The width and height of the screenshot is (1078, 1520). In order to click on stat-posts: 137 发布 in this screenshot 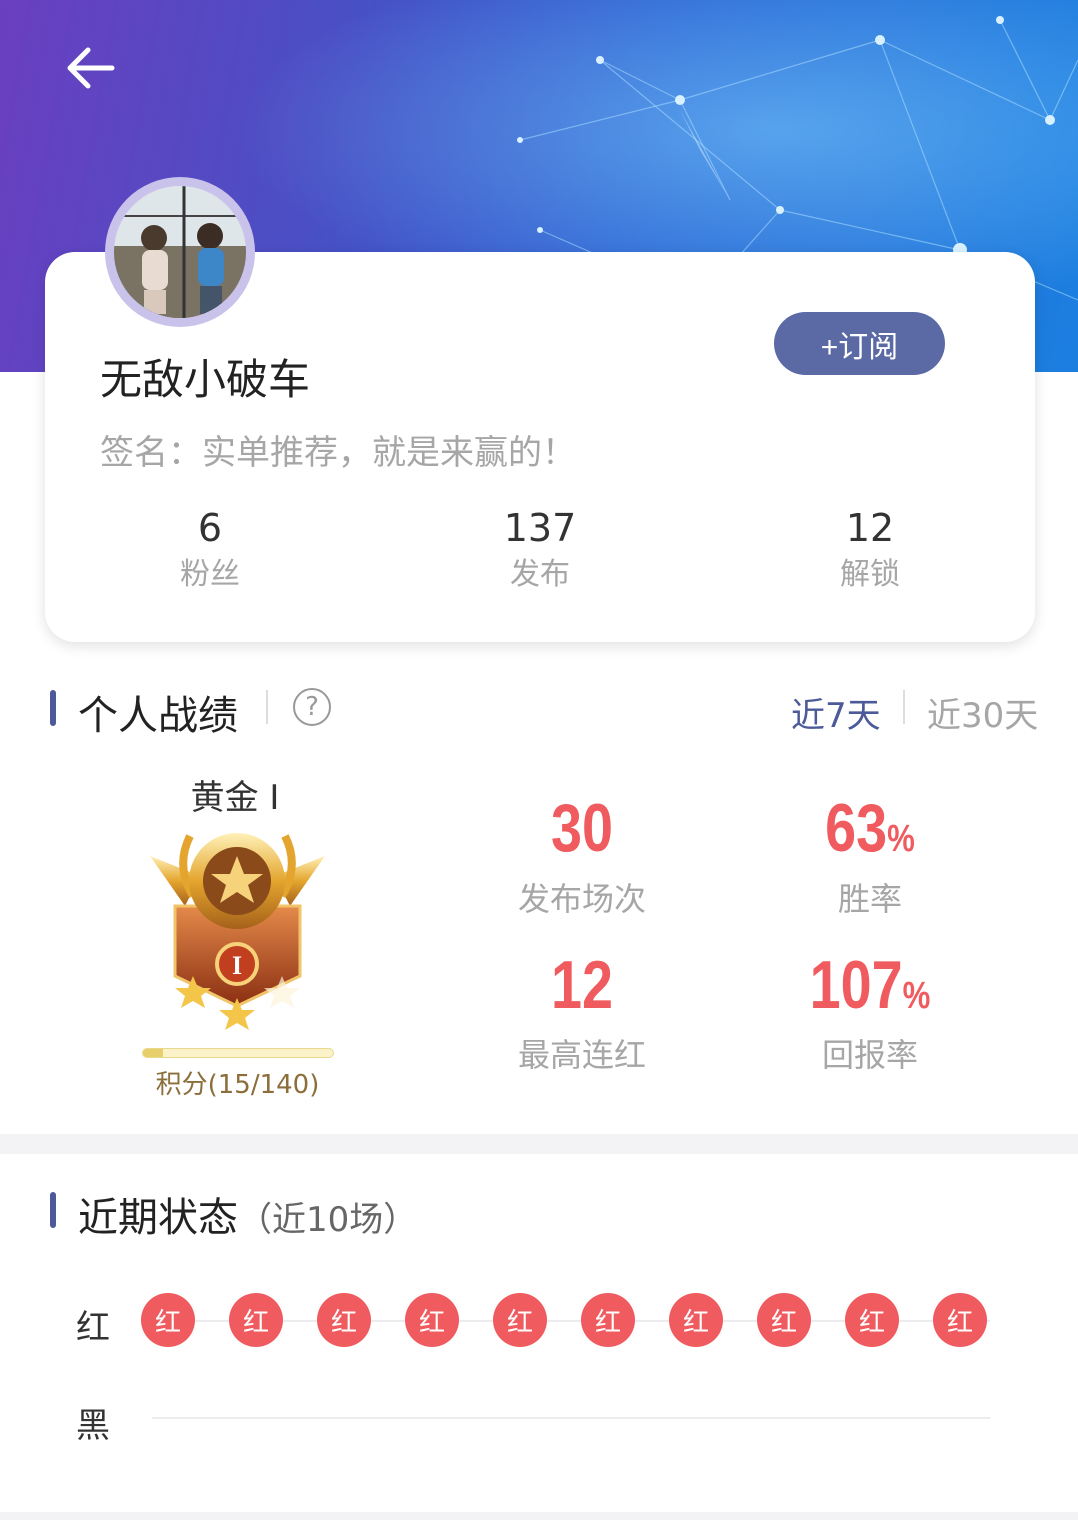, I will do `click(540, 552)`.